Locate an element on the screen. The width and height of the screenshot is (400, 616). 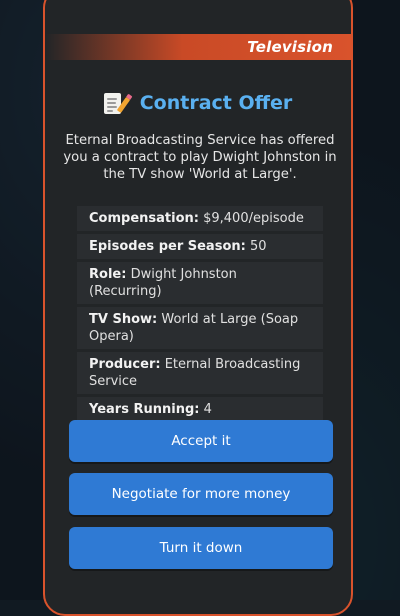
detail-label: Role: is located at coordinates (108, 274).